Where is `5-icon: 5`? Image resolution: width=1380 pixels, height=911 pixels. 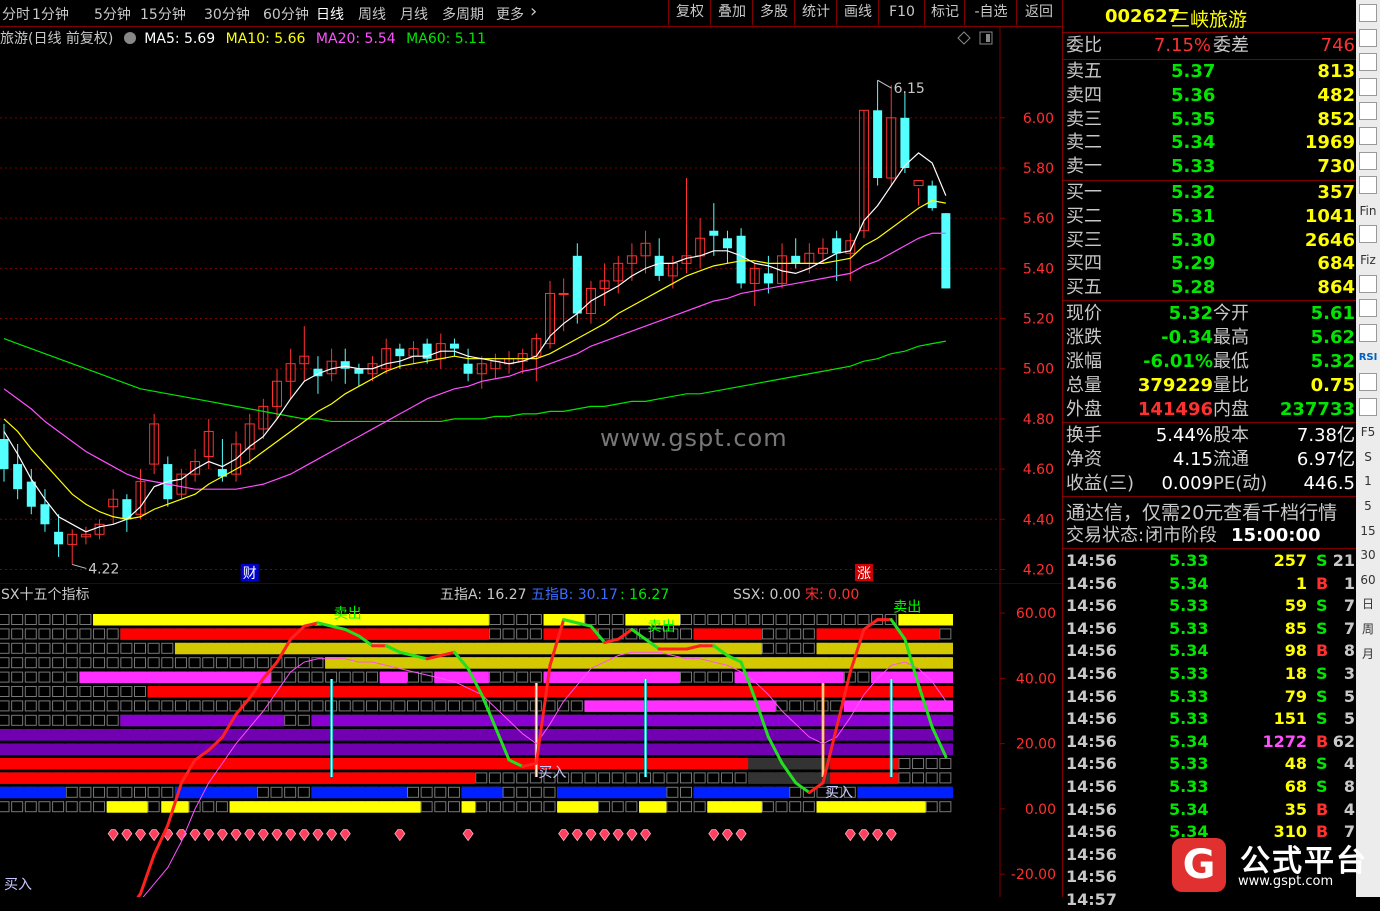
5-icon: 5 is located at coordinates (1368, 506).